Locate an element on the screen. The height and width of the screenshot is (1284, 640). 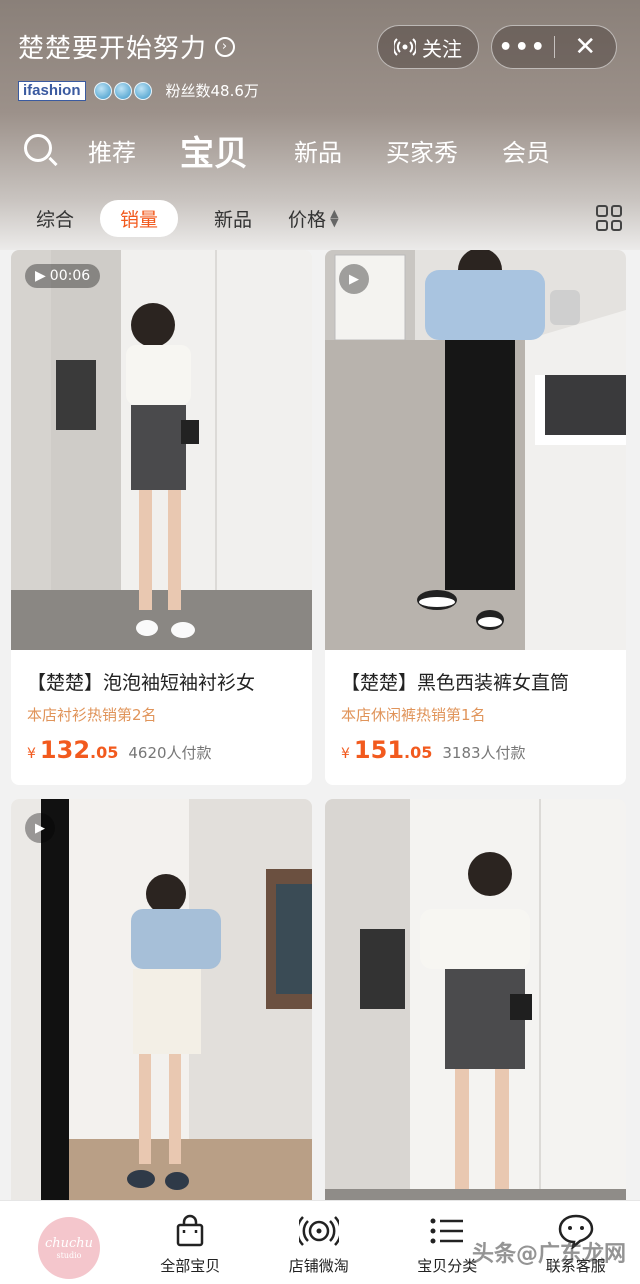
shop-logo-line1: chuchu is located at coordinates (69, 1243).